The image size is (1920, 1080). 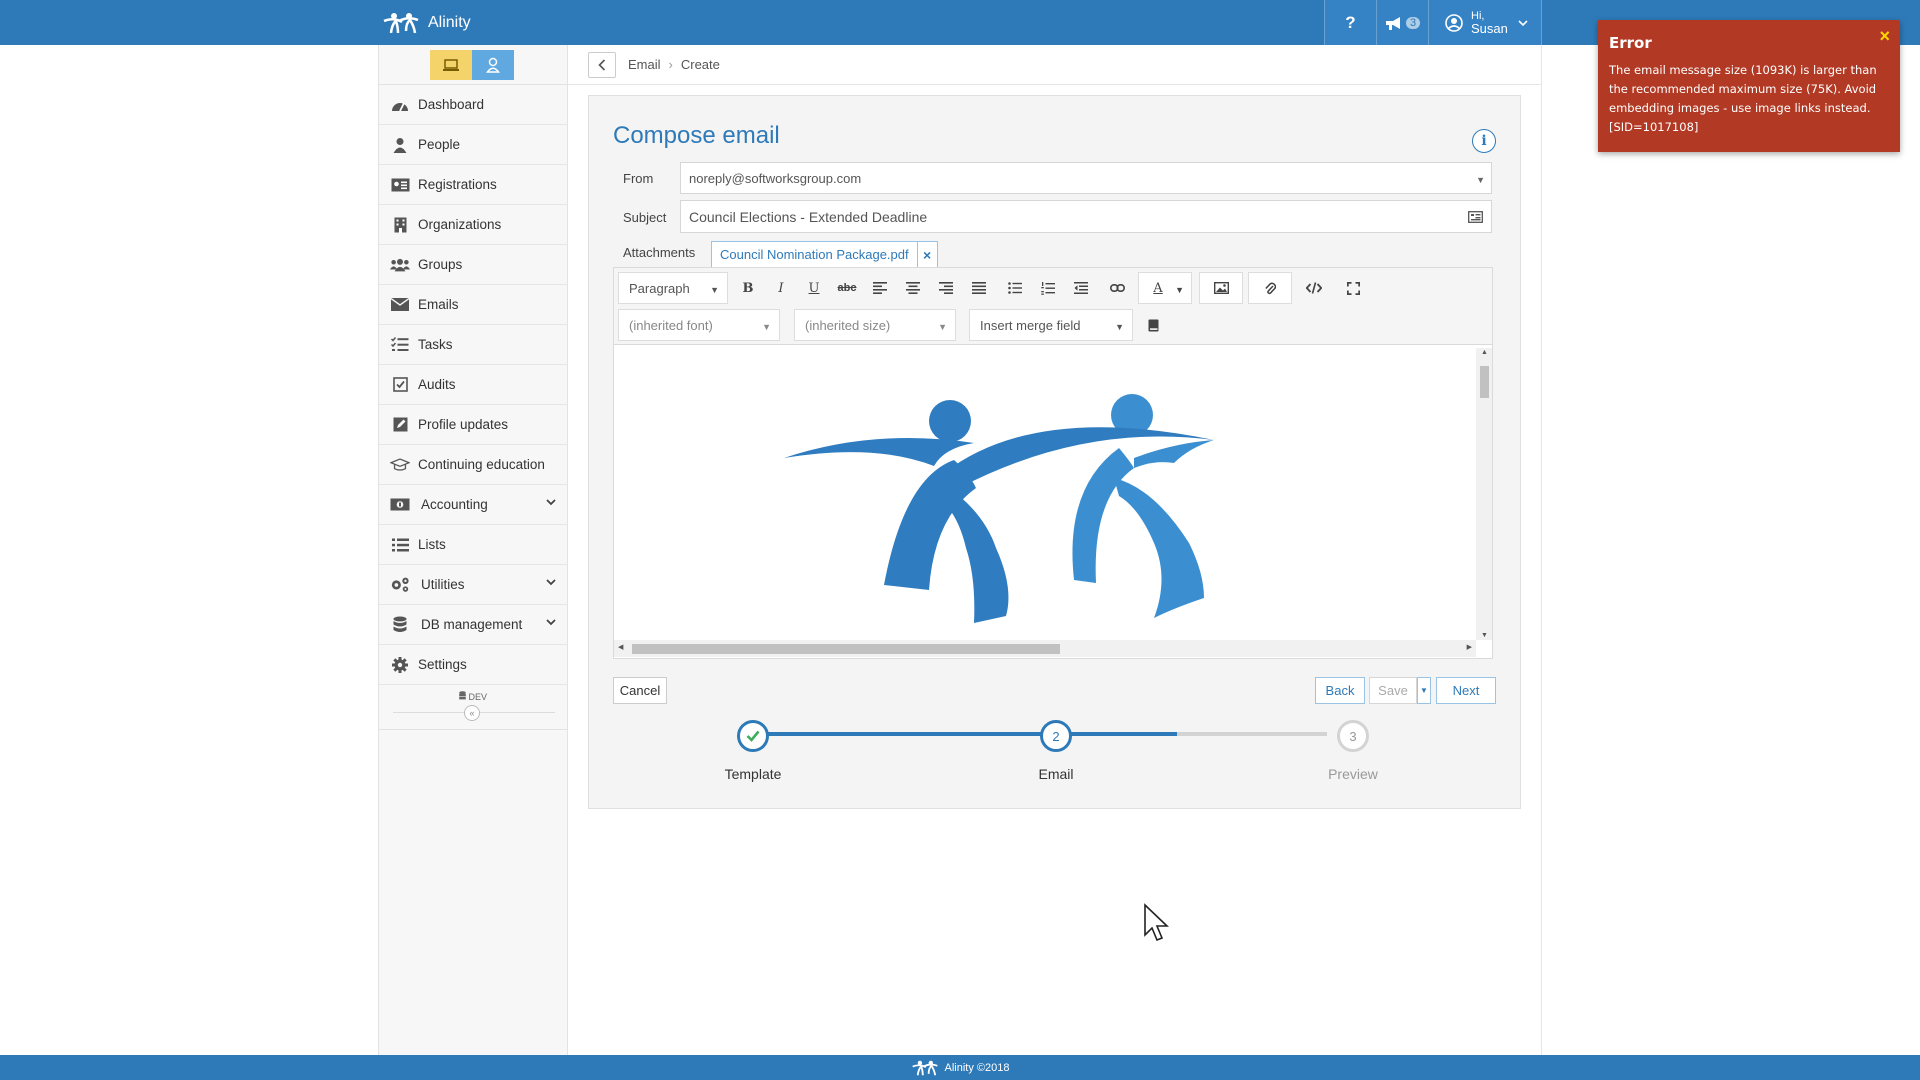 I want to click on sidebar-item-accounting: Accounting, so click(x=473, y=505).